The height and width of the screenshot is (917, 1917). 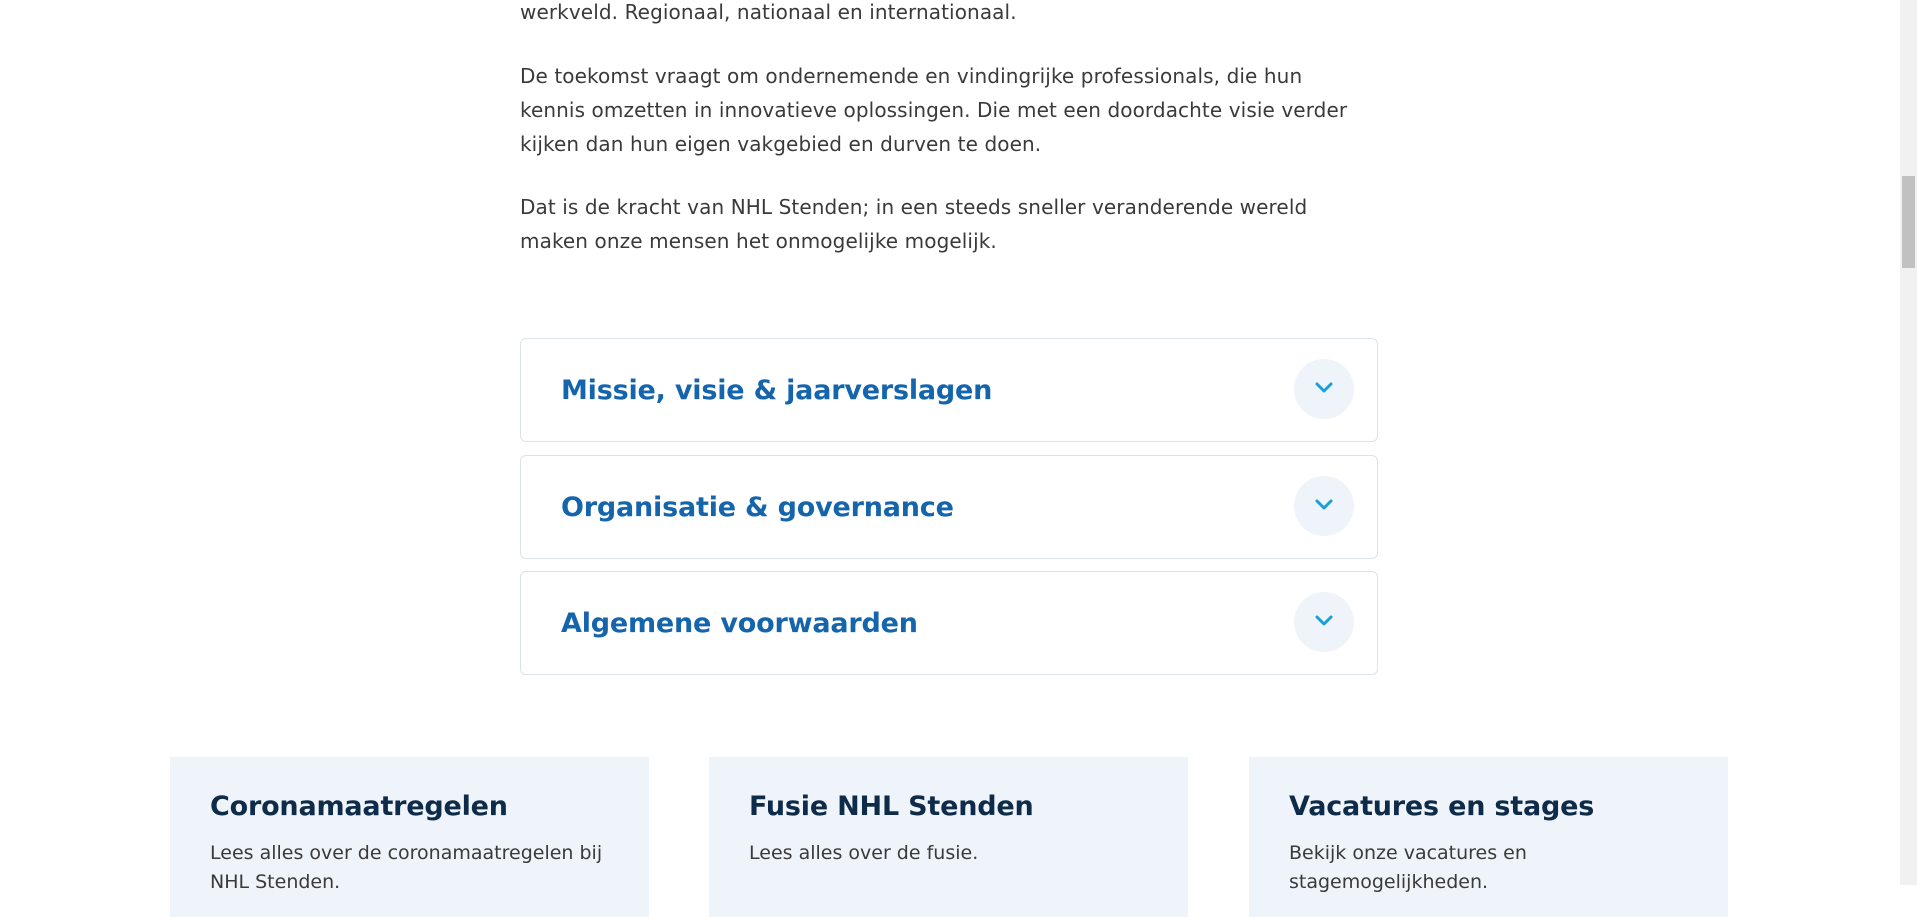 What do you see at coordinates (1908, 222) in the screenshot?
I see `scrollbar-thumb` at bounding box center [1908, 222].